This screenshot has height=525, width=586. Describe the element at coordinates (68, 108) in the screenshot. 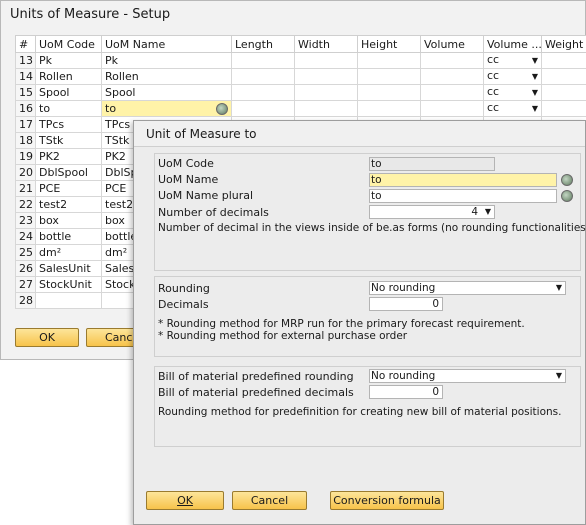

I see `uom-code-cell: to` at that location.